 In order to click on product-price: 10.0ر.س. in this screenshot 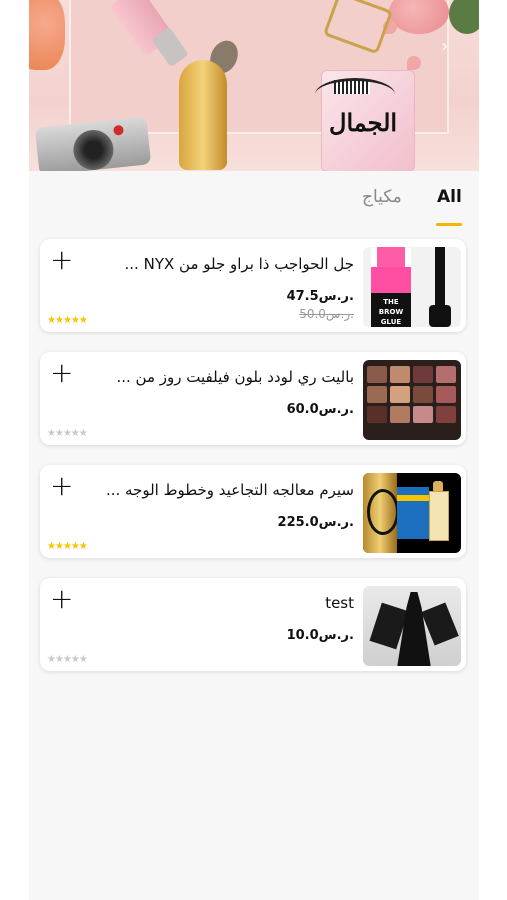, I will do `click(320, 635)`.